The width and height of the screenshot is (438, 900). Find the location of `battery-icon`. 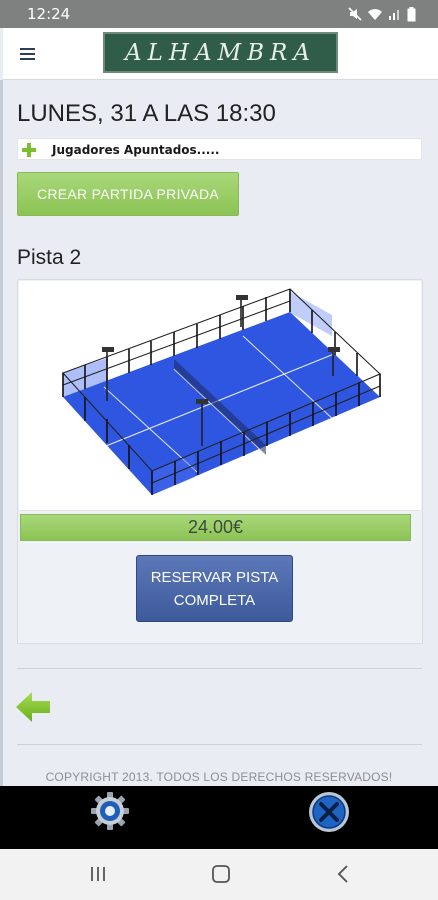

battery-icon is located at coordinates (411, 13).